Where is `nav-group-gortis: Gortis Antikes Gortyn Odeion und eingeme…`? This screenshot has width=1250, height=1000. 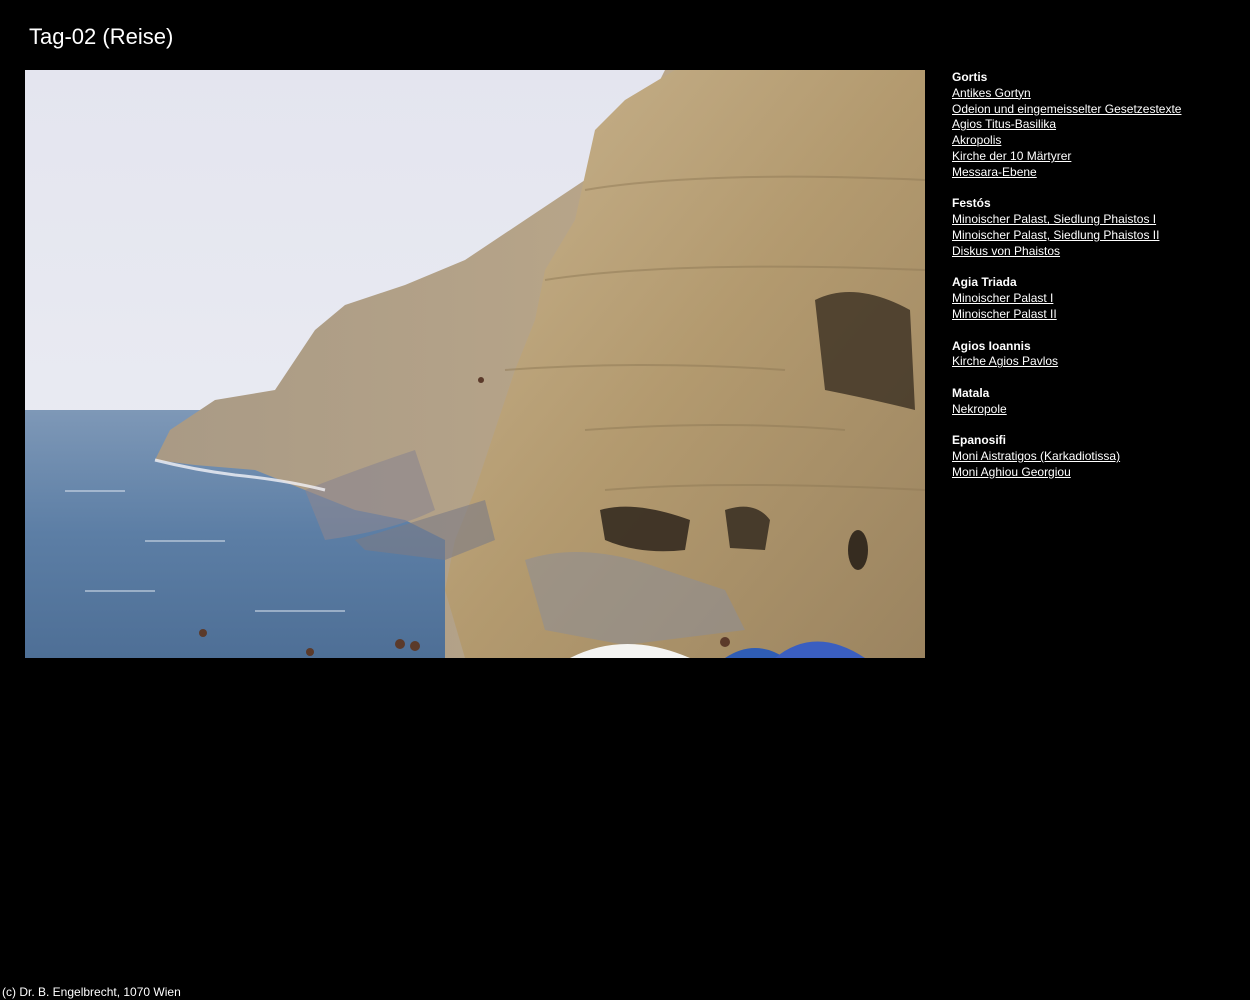 nav-group-gortis: Gortis Antikes Gortyn Odeion und eingeme… is located at coordinates (1097, 125).